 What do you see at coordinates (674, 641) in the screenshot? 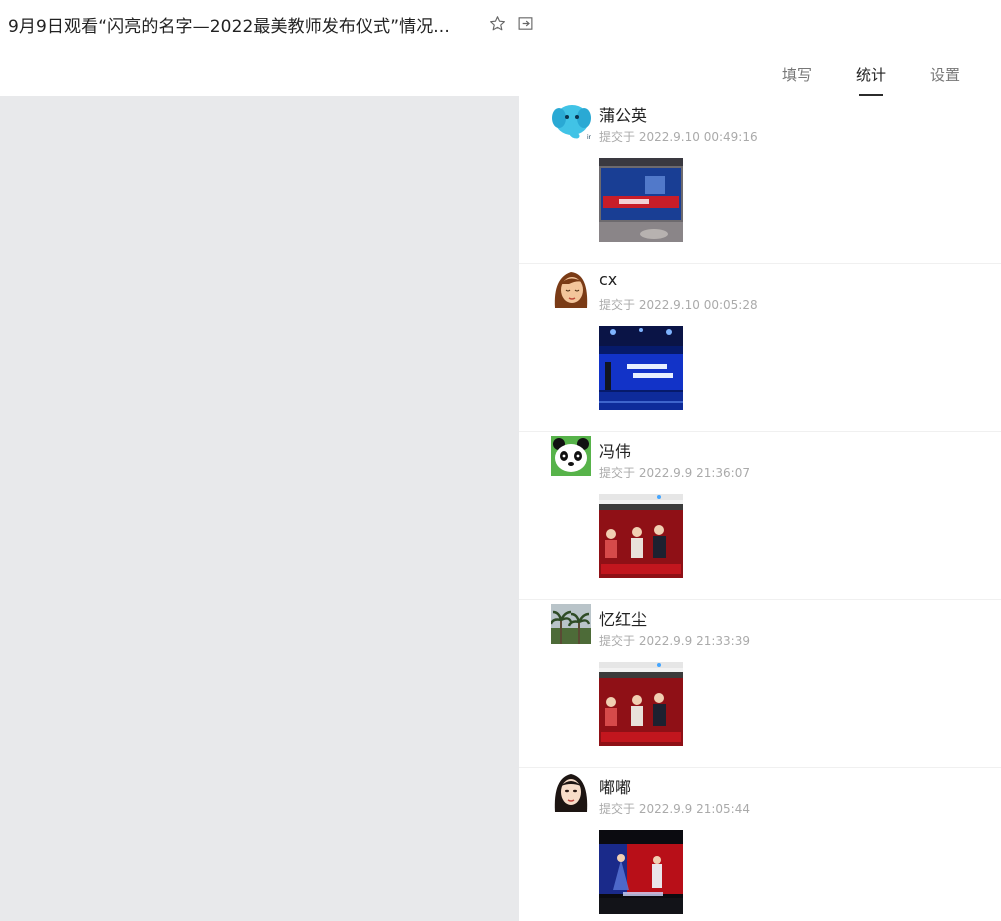
I see `submit-time: 提交于 2022.9.9 21:33:39` at bounding box center [674, 641].